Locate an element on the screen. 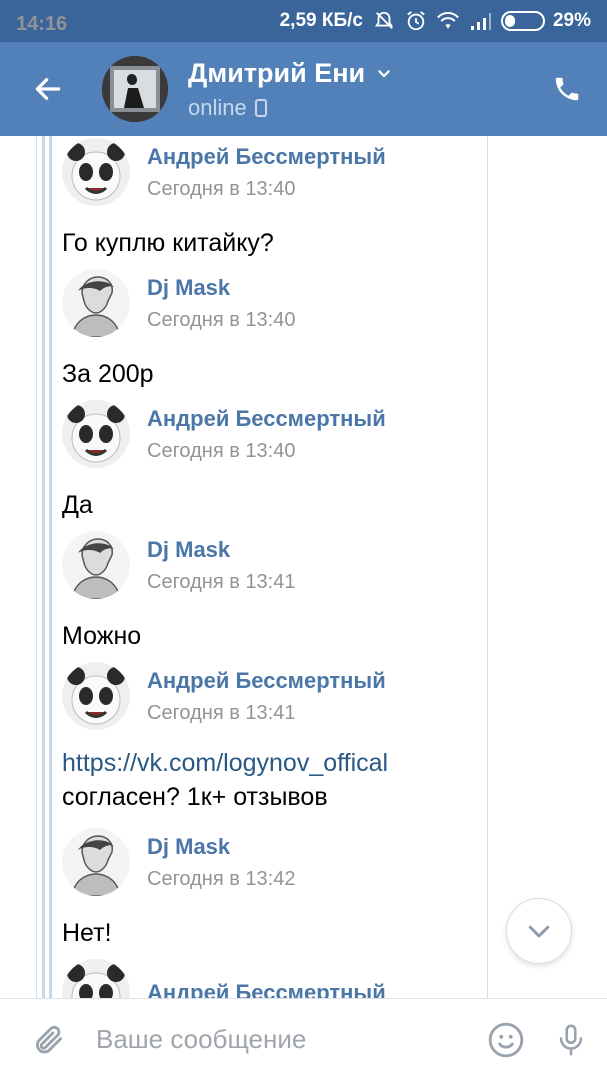 The image size is (607, 1080). message-header: Dj Mask Сегодня в 13:42 is located at coordinates (178, 862).